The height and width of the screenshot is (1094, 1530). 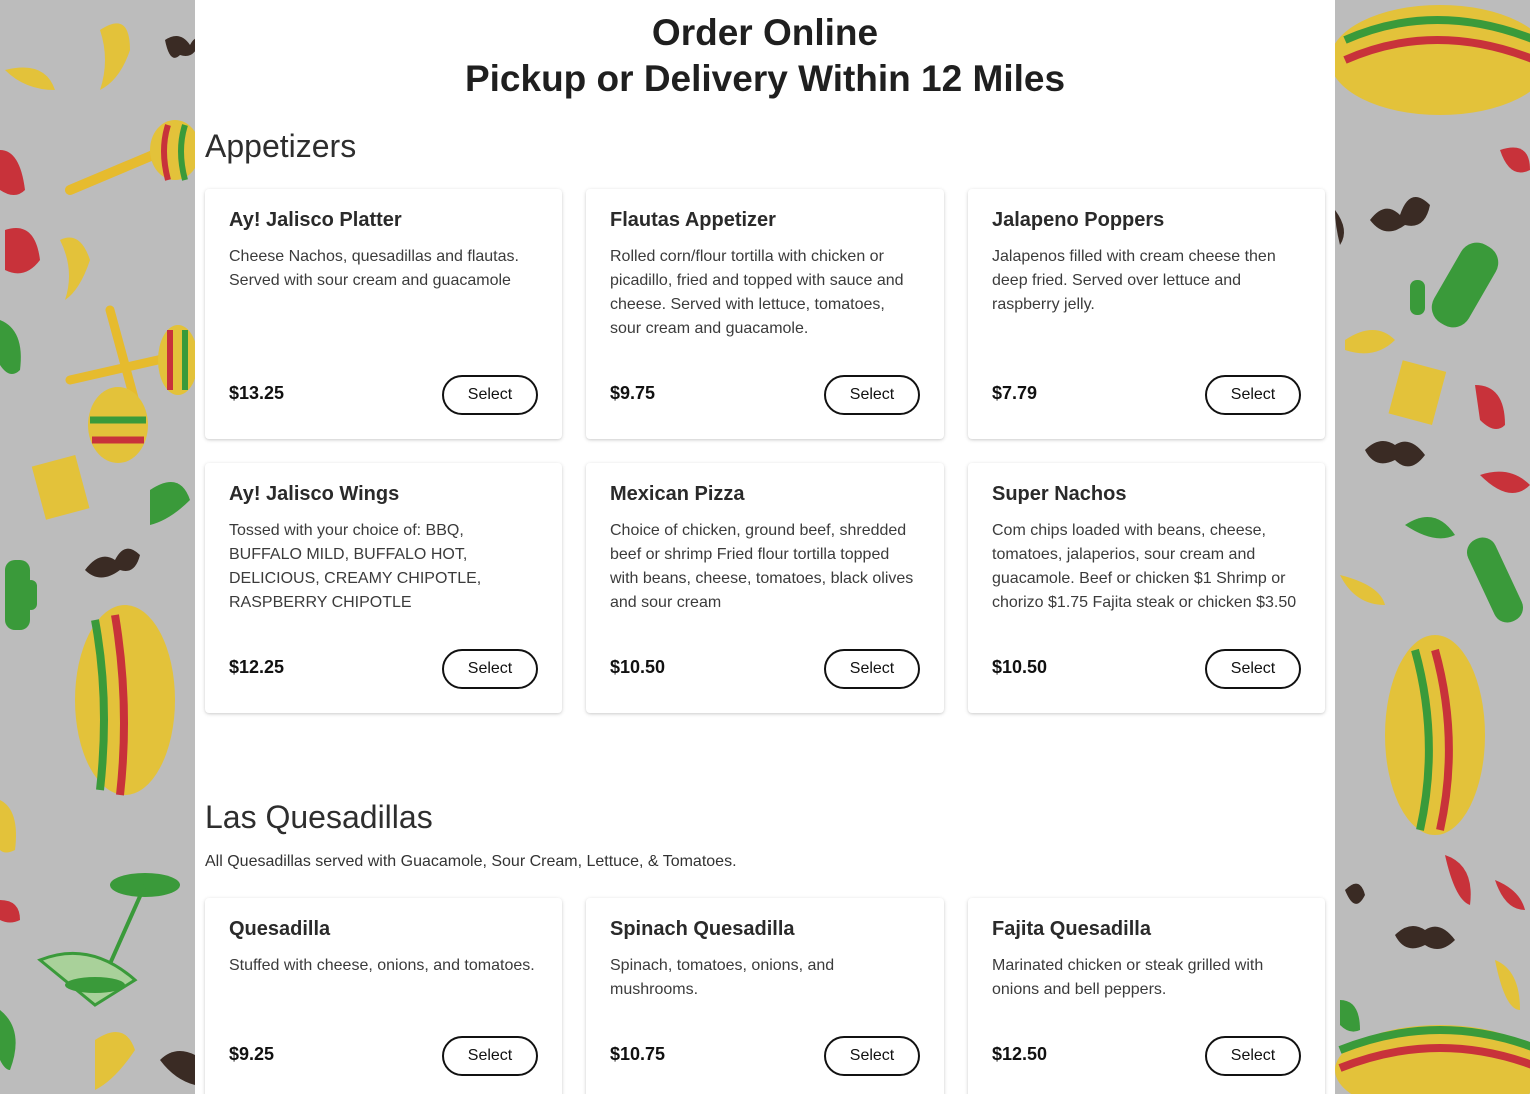 I want to click on item-name: Ay! Jalisco Wings, so click(x=314, y=494).